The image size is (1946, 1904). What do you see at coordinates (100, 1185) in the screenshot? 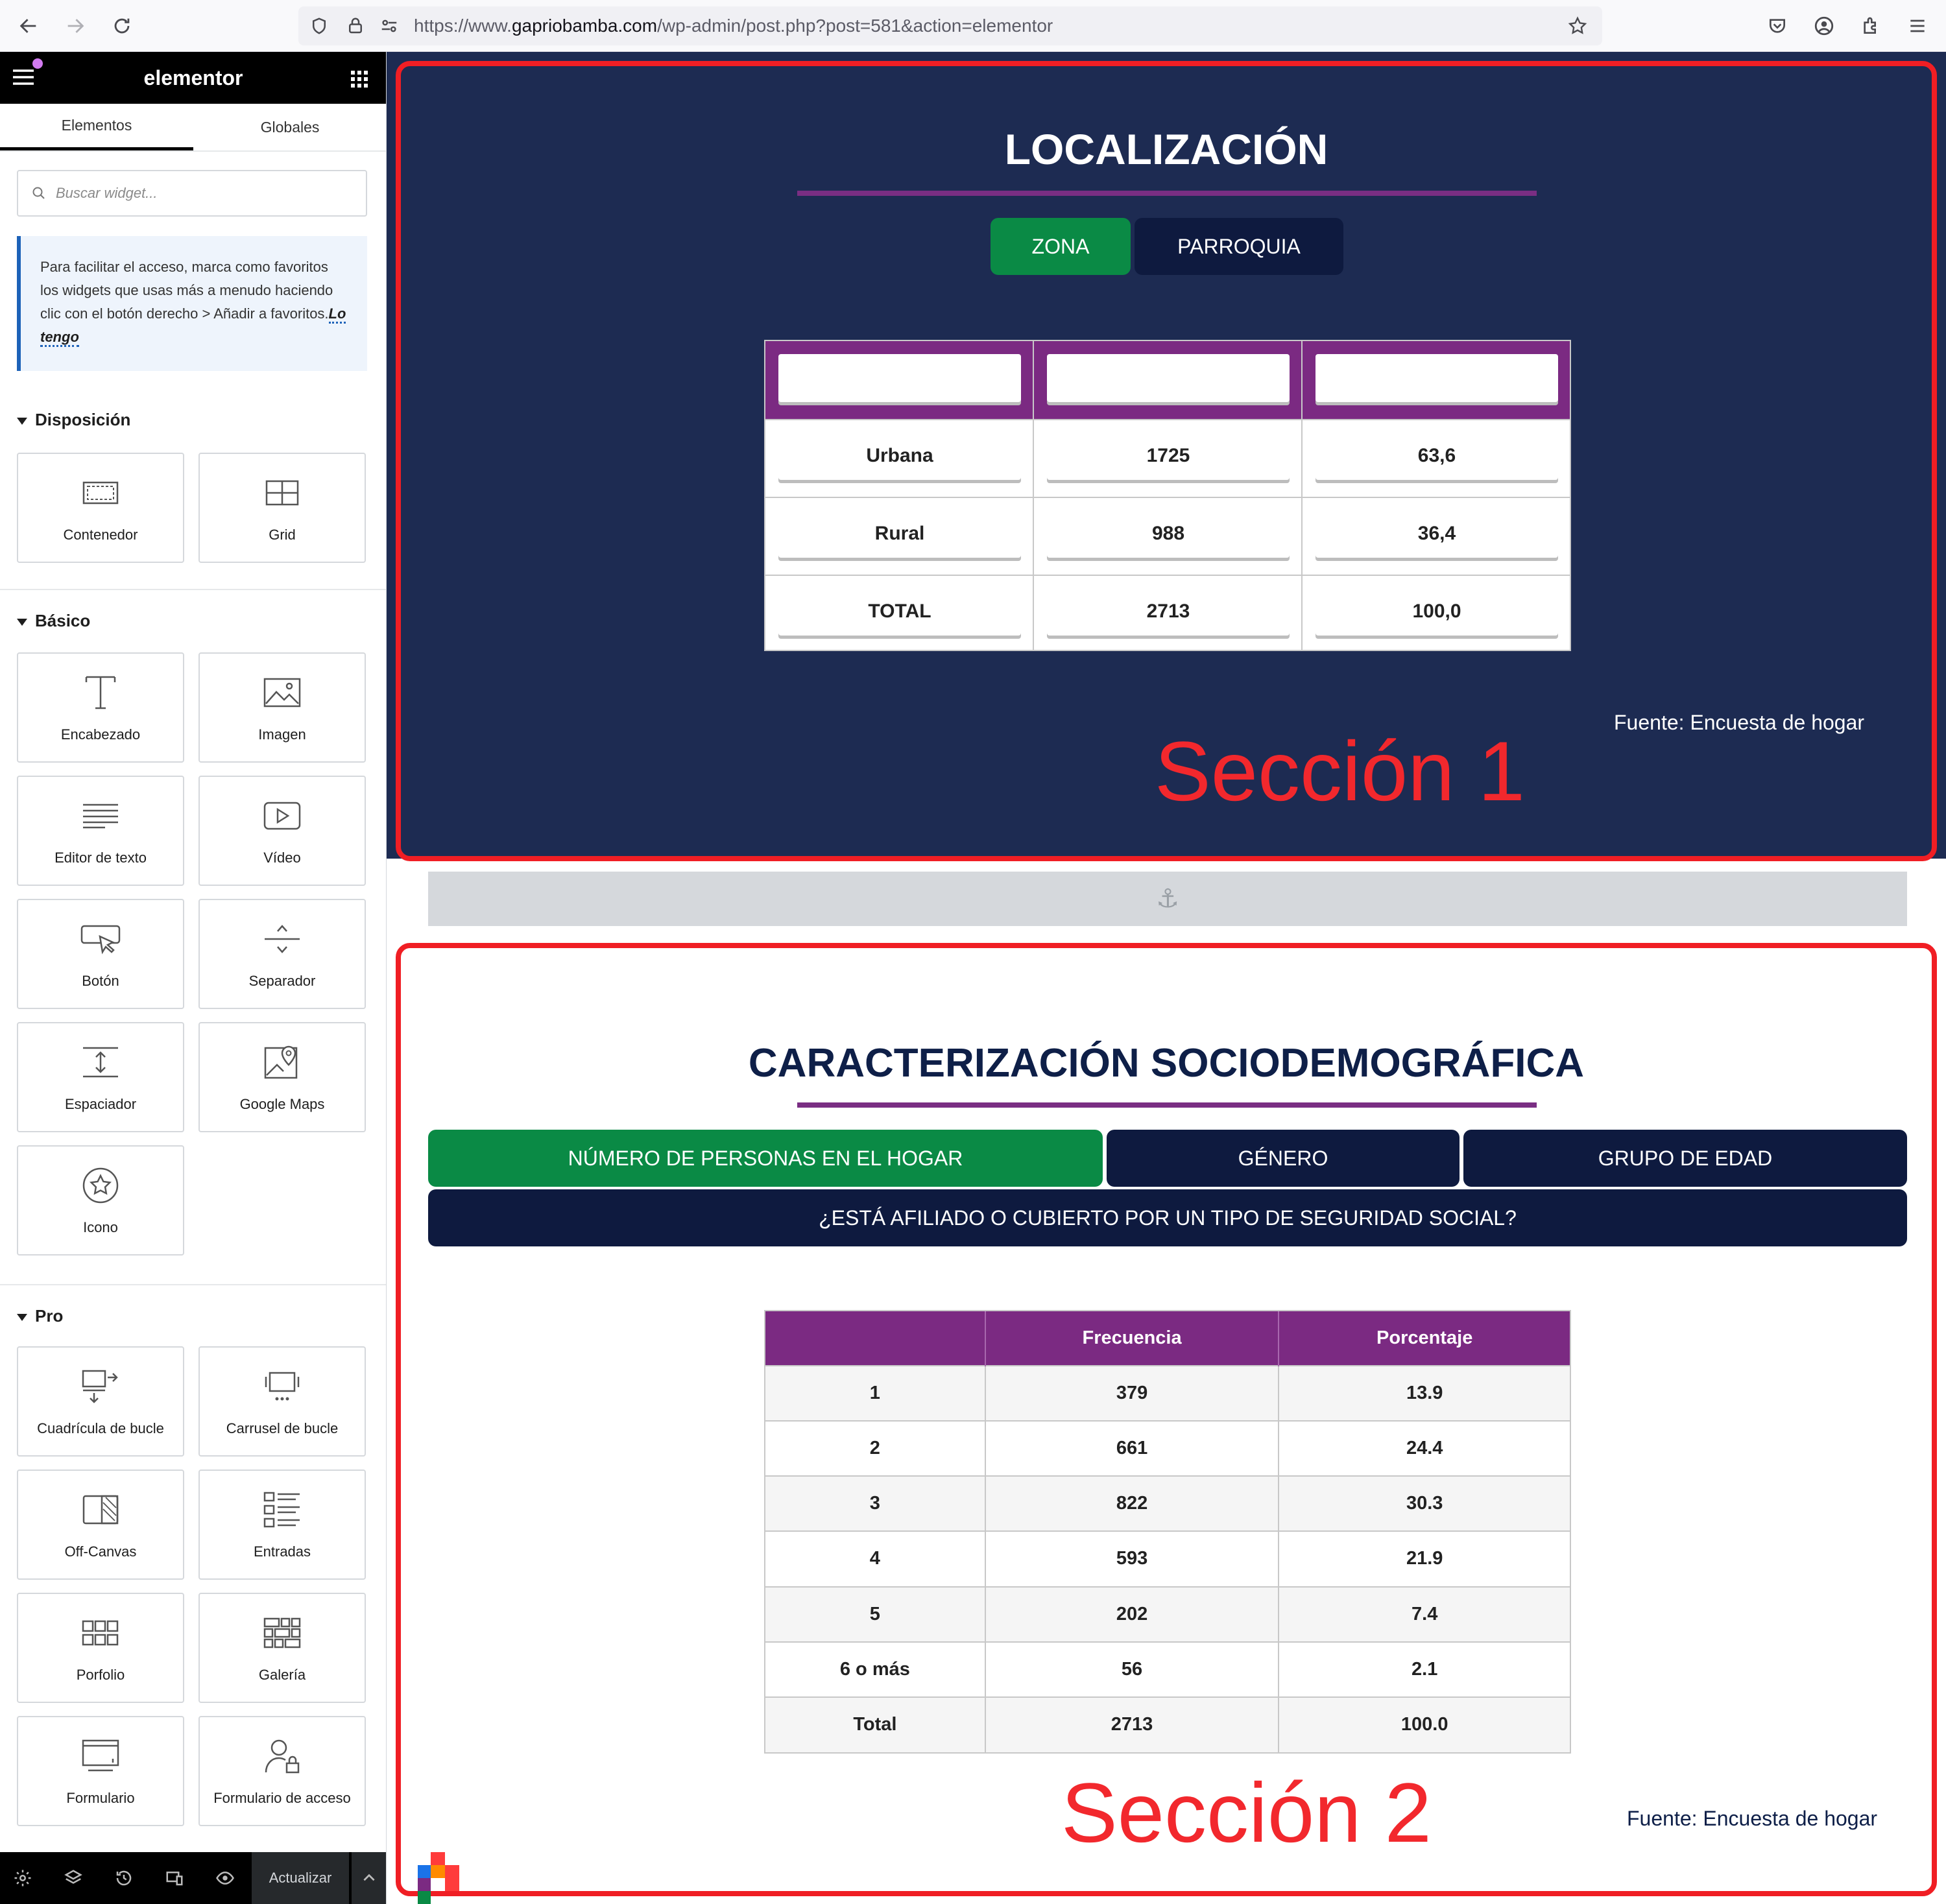
I see `star-icon` at bounding box center [100, 1185].